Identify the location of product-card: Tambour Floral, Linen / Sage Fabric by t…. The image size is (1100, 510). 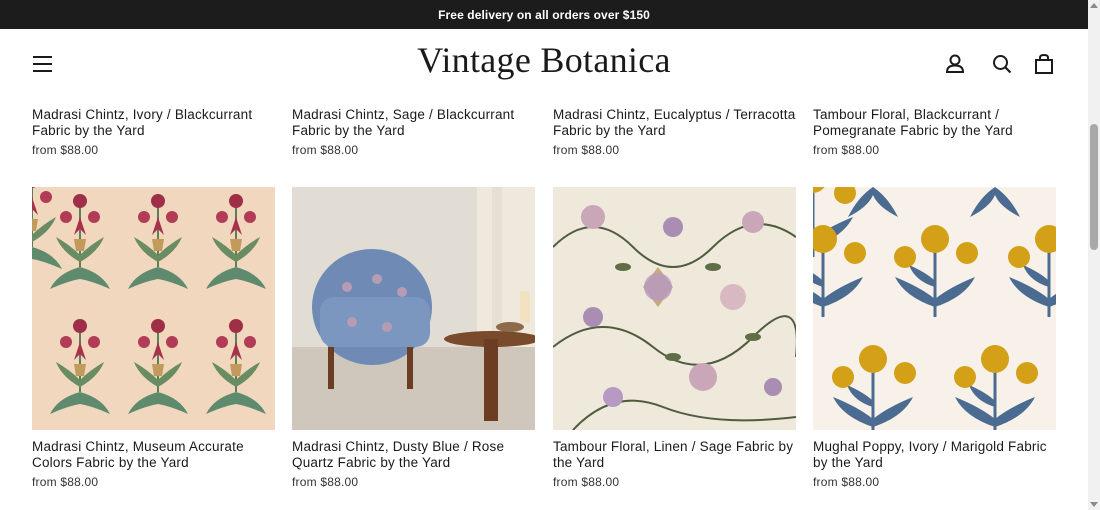
(674, 464).